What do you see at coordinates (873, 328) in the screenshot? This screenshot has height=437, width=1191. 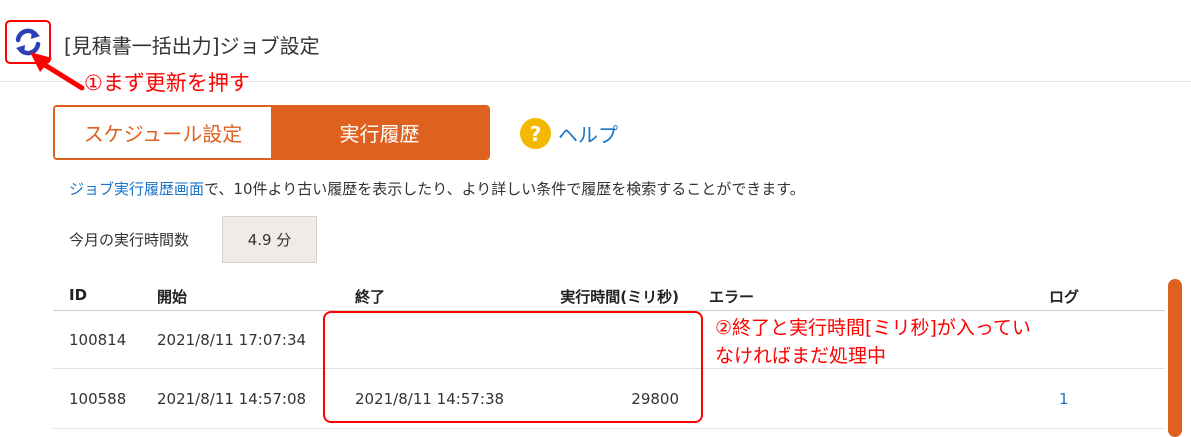 I see `annotation-step2-line1: ②終了と実行時間[ミリ秒]が入ってい` at bounding box center [873, 328].